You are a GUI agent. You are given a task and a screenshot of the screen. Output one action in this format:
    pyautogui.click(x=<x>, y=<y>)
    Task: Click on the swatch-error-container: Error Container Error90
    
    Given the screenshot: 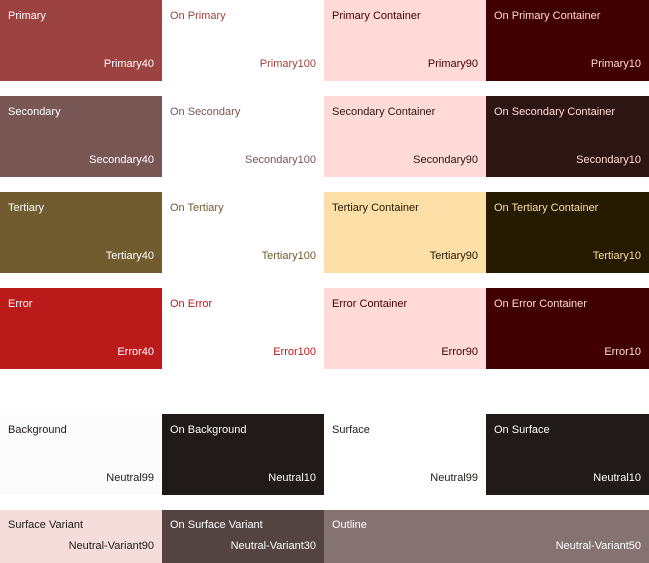 What is the action you would take?
    pyautogui.click(x=405, y=328)
    